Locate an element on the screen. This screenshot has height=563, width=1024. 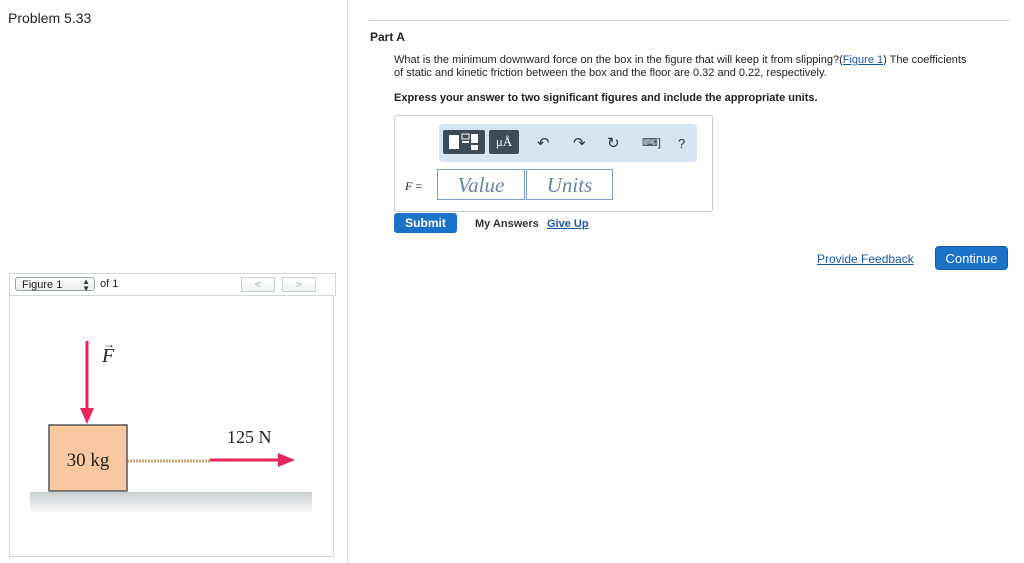
my-answers-link: My Answers is located at coordinates (507, 224).